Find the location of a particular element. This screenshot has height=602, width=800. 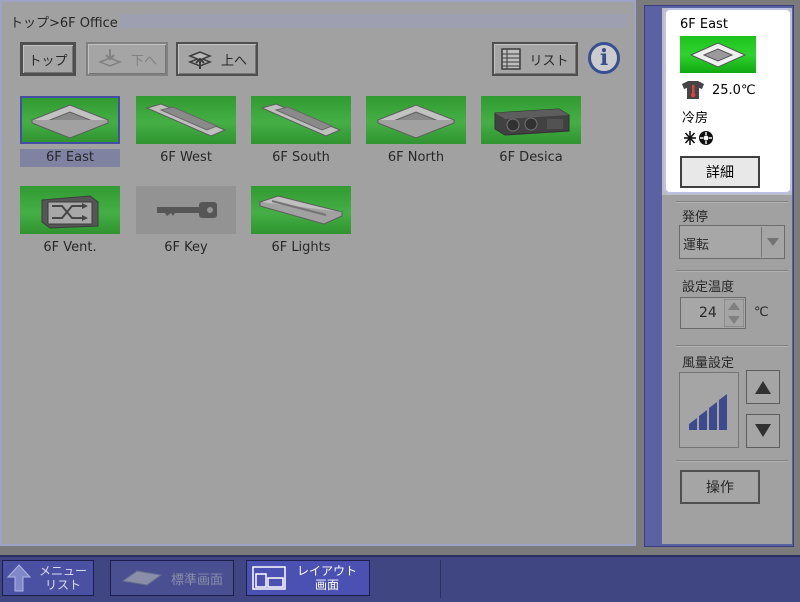

fan-speed-label: 風量設定 is located at coordinates (708, 363).